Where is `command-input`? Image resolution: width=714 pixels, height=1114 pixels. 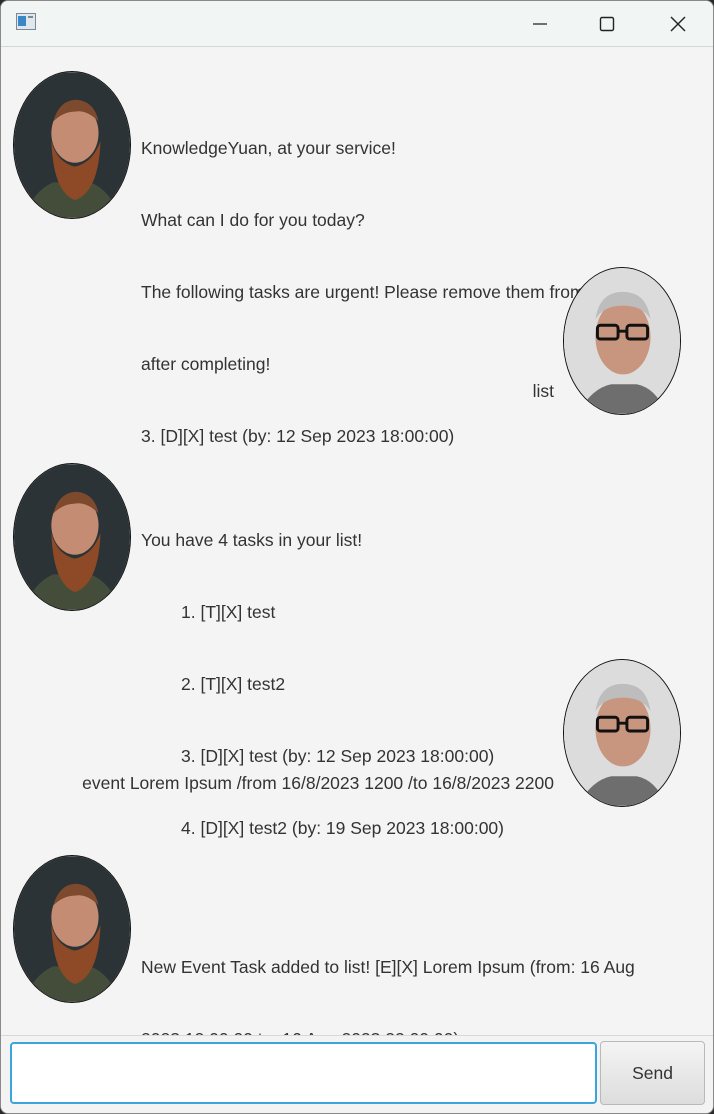
command-input is located at coordinates (303, 1073).